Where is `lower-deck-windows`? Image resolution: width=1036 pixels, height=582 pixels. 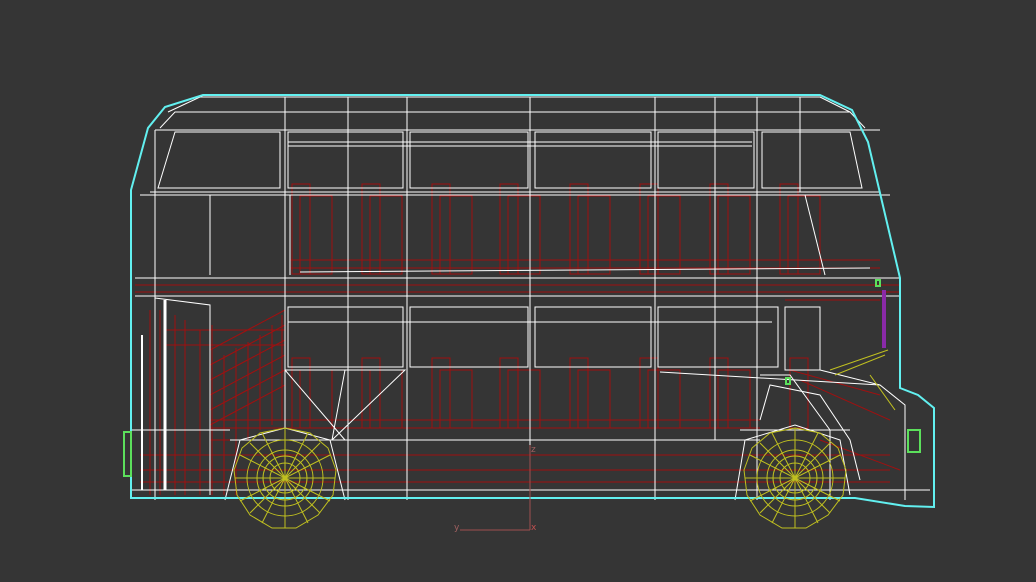 lower-deck-windows is located at coordinates (554, 338).